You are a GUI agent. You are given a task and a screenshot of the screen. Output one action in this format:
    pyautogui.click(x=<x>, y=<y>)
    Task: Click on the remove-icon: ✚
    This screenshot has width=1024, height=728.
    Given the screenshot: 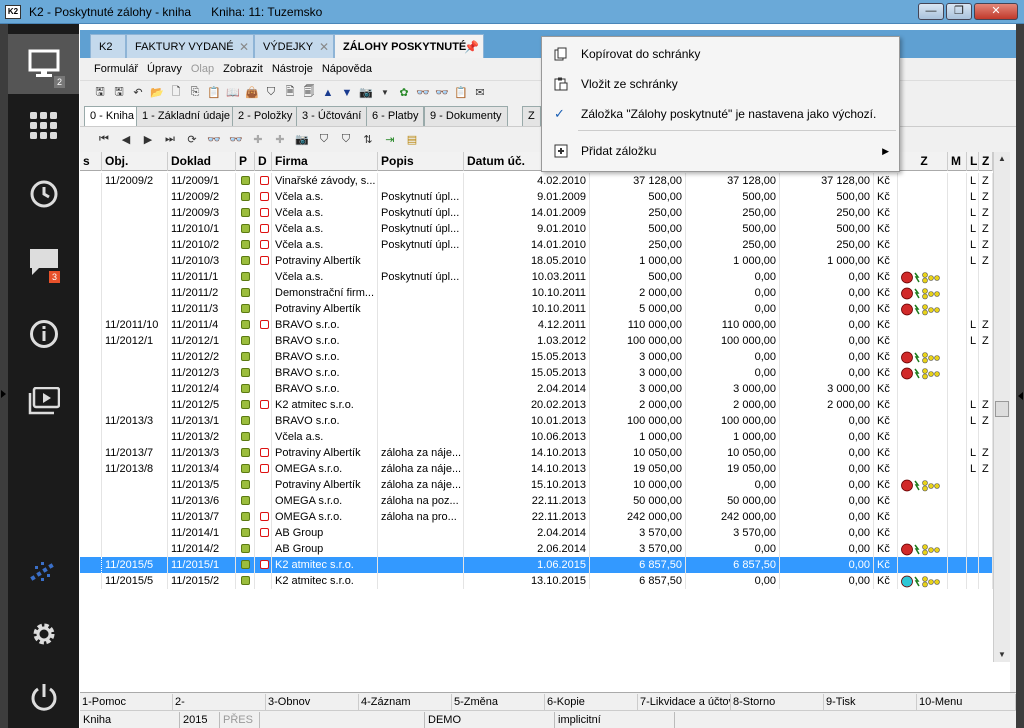 What is the action you would take?
    pyautogui.click(x=280, y=140)
    